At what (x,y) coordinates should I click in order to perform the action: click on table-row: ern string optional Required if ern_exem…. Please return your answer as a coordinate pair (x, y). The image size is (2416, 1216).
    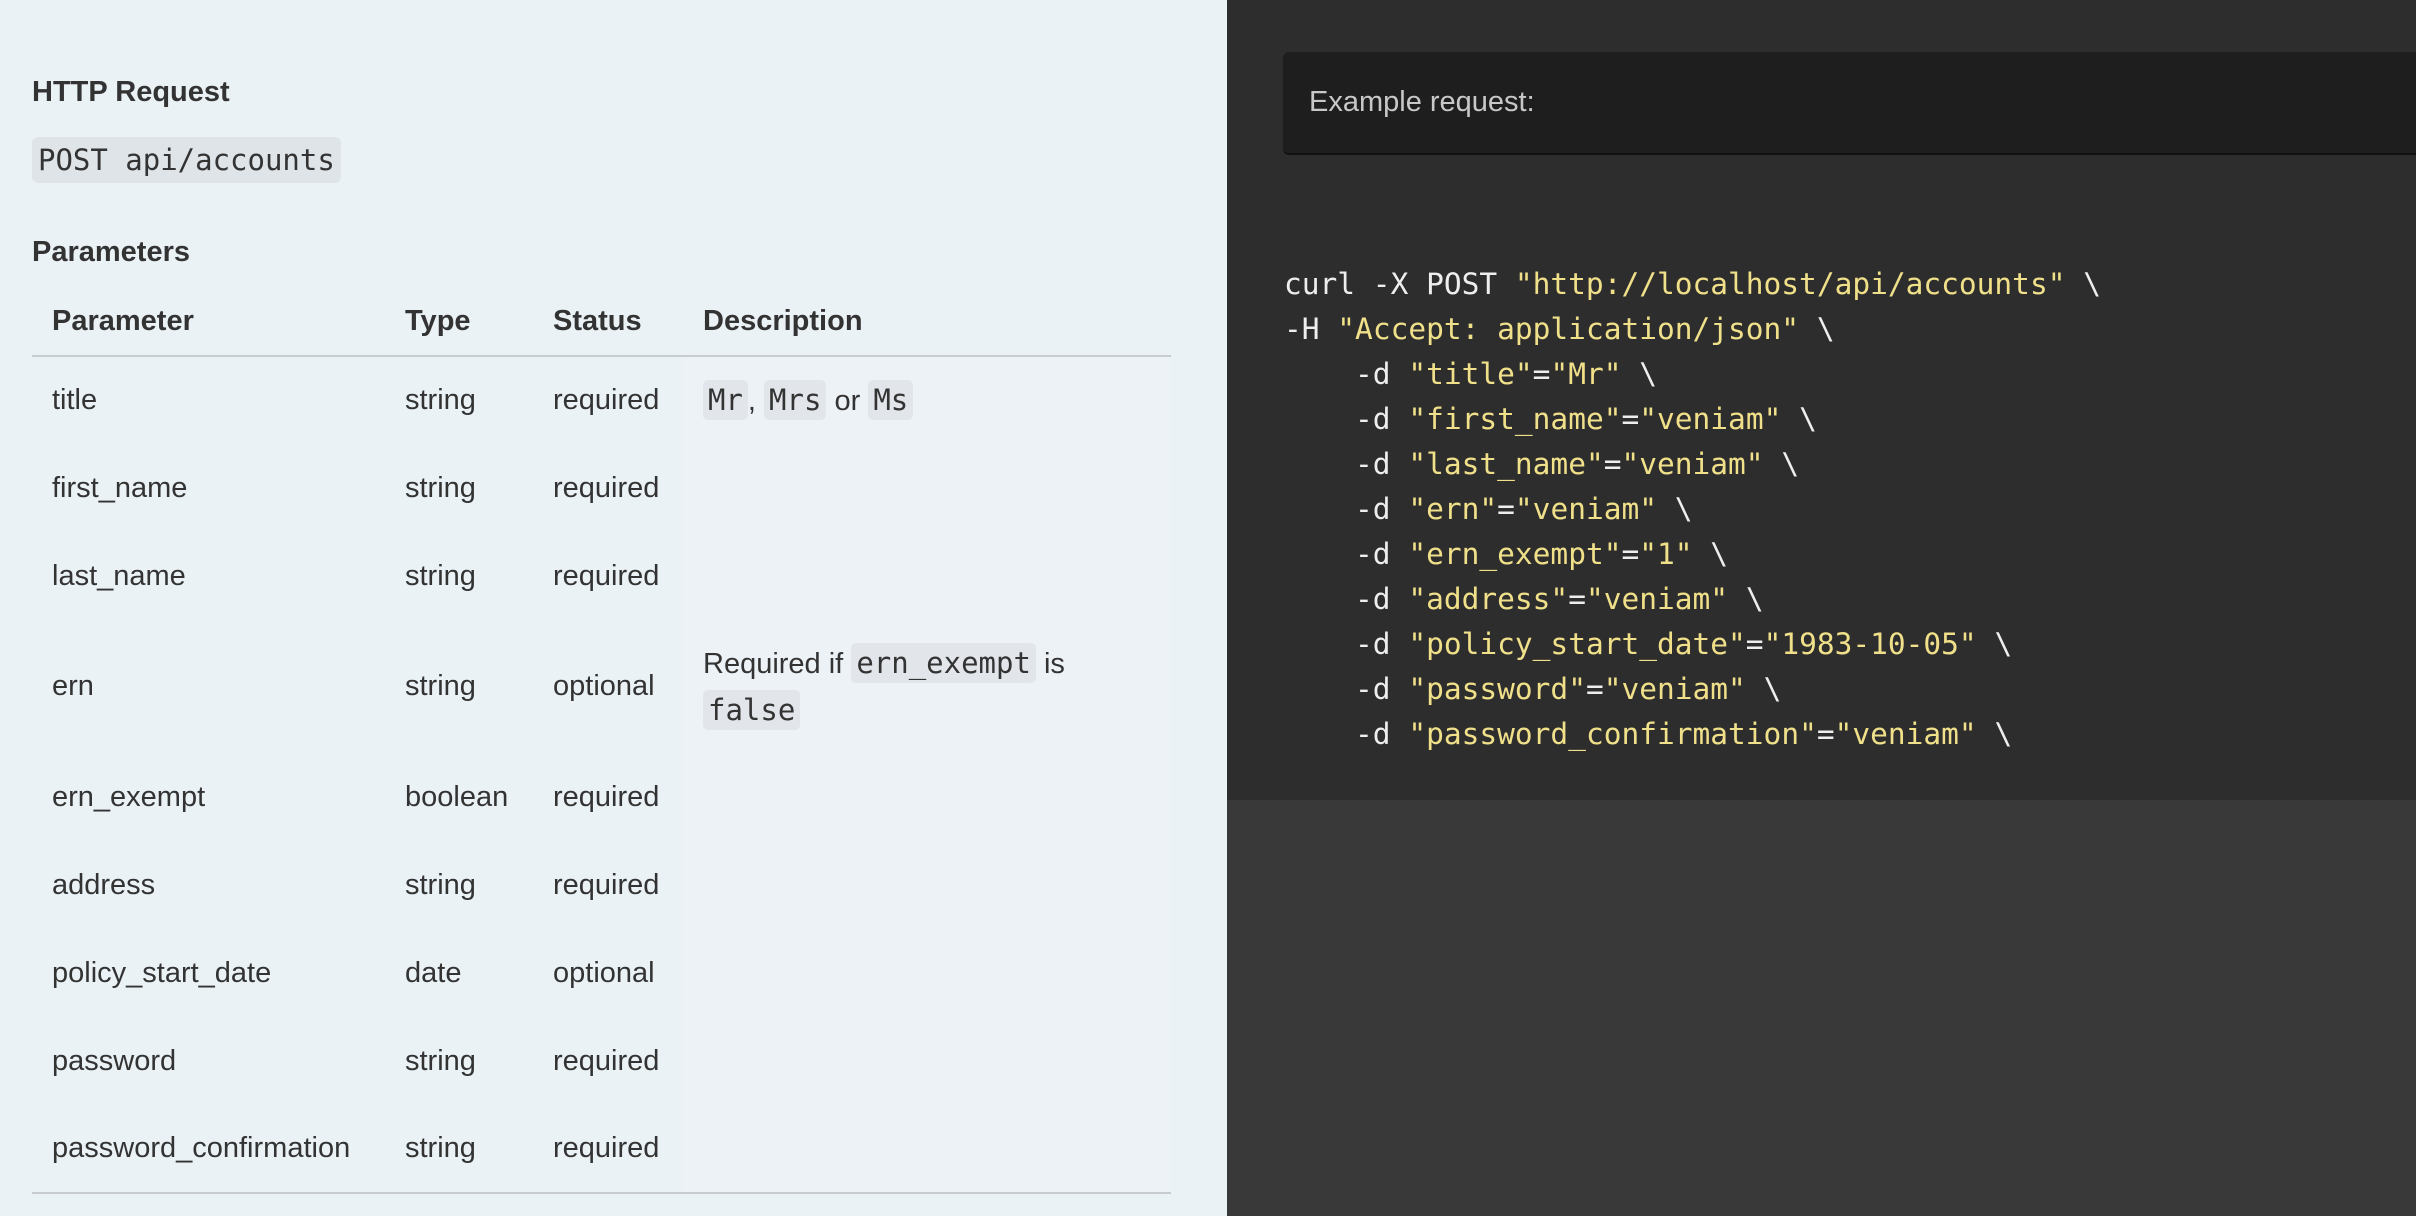
    Looking at the image, I should click on (601, 686).